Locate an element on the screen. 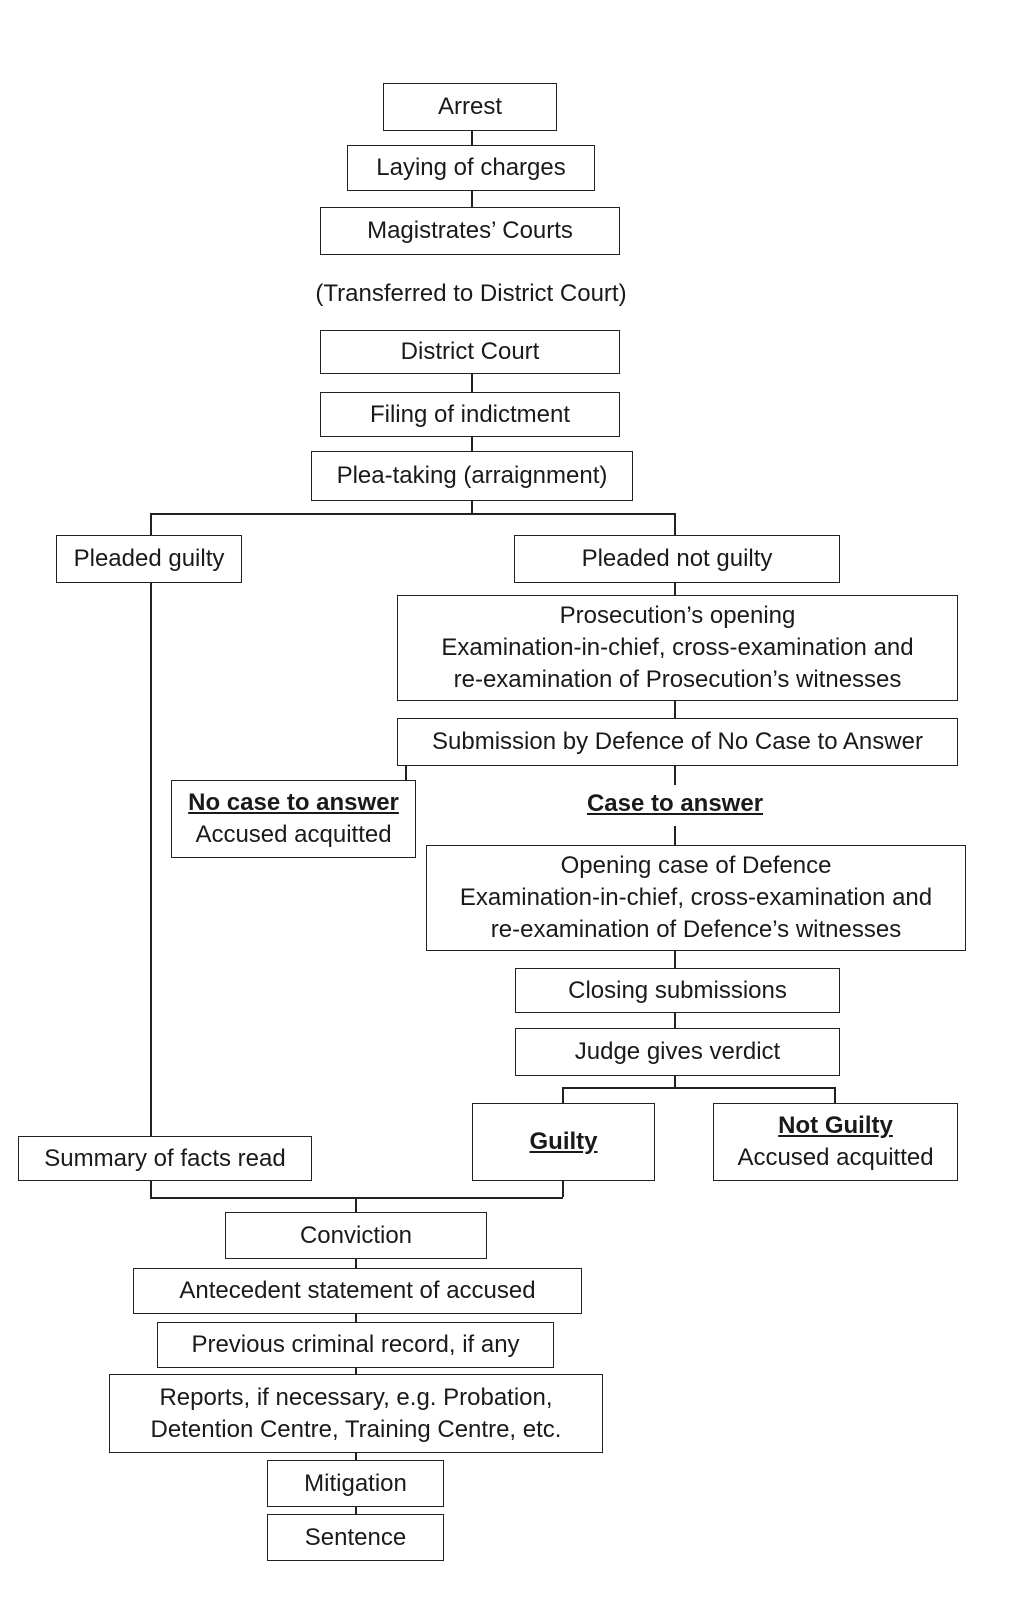 This screenshot has width=1020, height=1609. node-label: Filing of indictment is located at coordinates (470, 414).